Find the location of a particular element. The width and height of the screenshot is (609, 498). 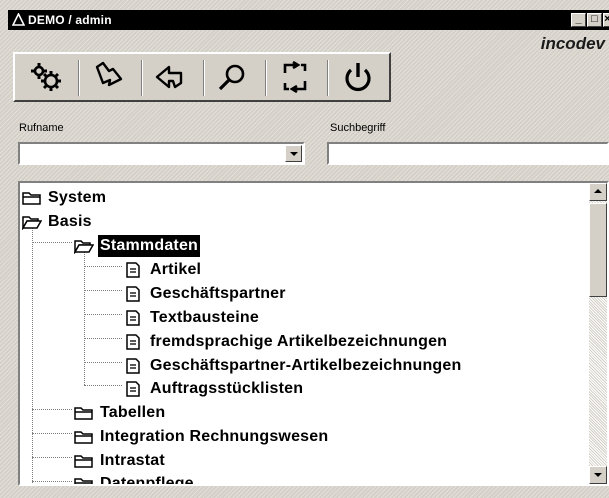

back-arrow-icon is located at coordinates (169, 77).